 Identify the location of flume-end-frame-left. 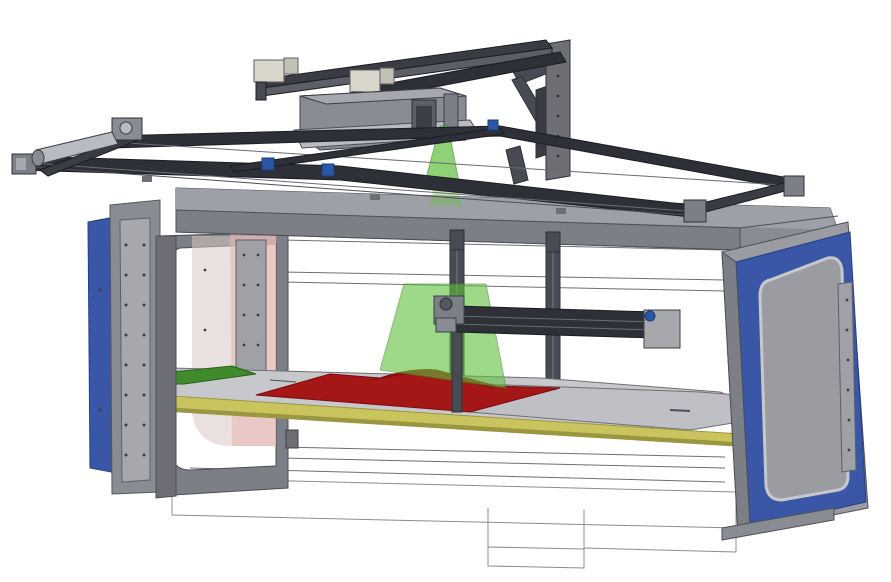
(193, 348).